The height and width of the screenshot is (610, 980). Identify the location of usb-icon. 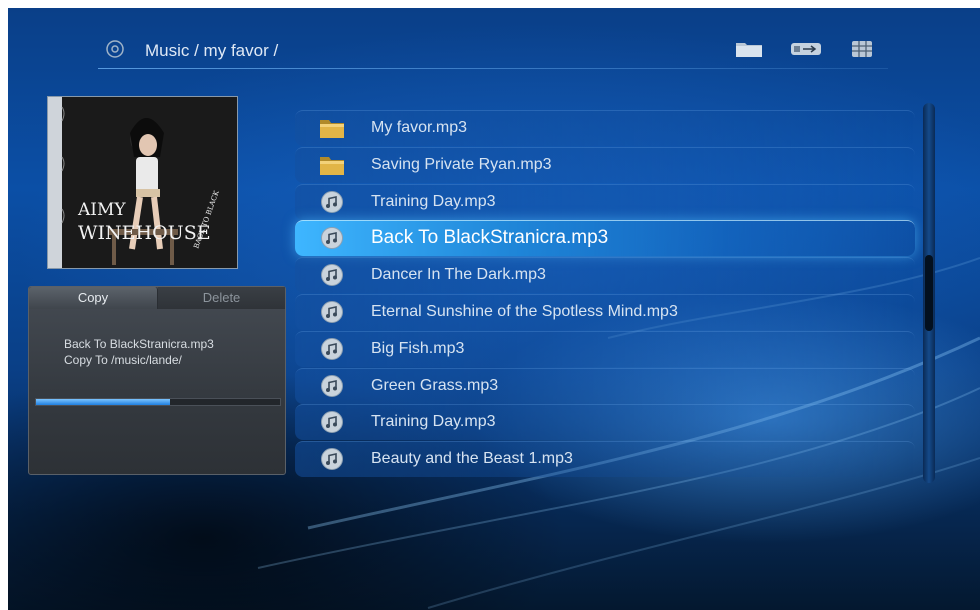
(806, 49).